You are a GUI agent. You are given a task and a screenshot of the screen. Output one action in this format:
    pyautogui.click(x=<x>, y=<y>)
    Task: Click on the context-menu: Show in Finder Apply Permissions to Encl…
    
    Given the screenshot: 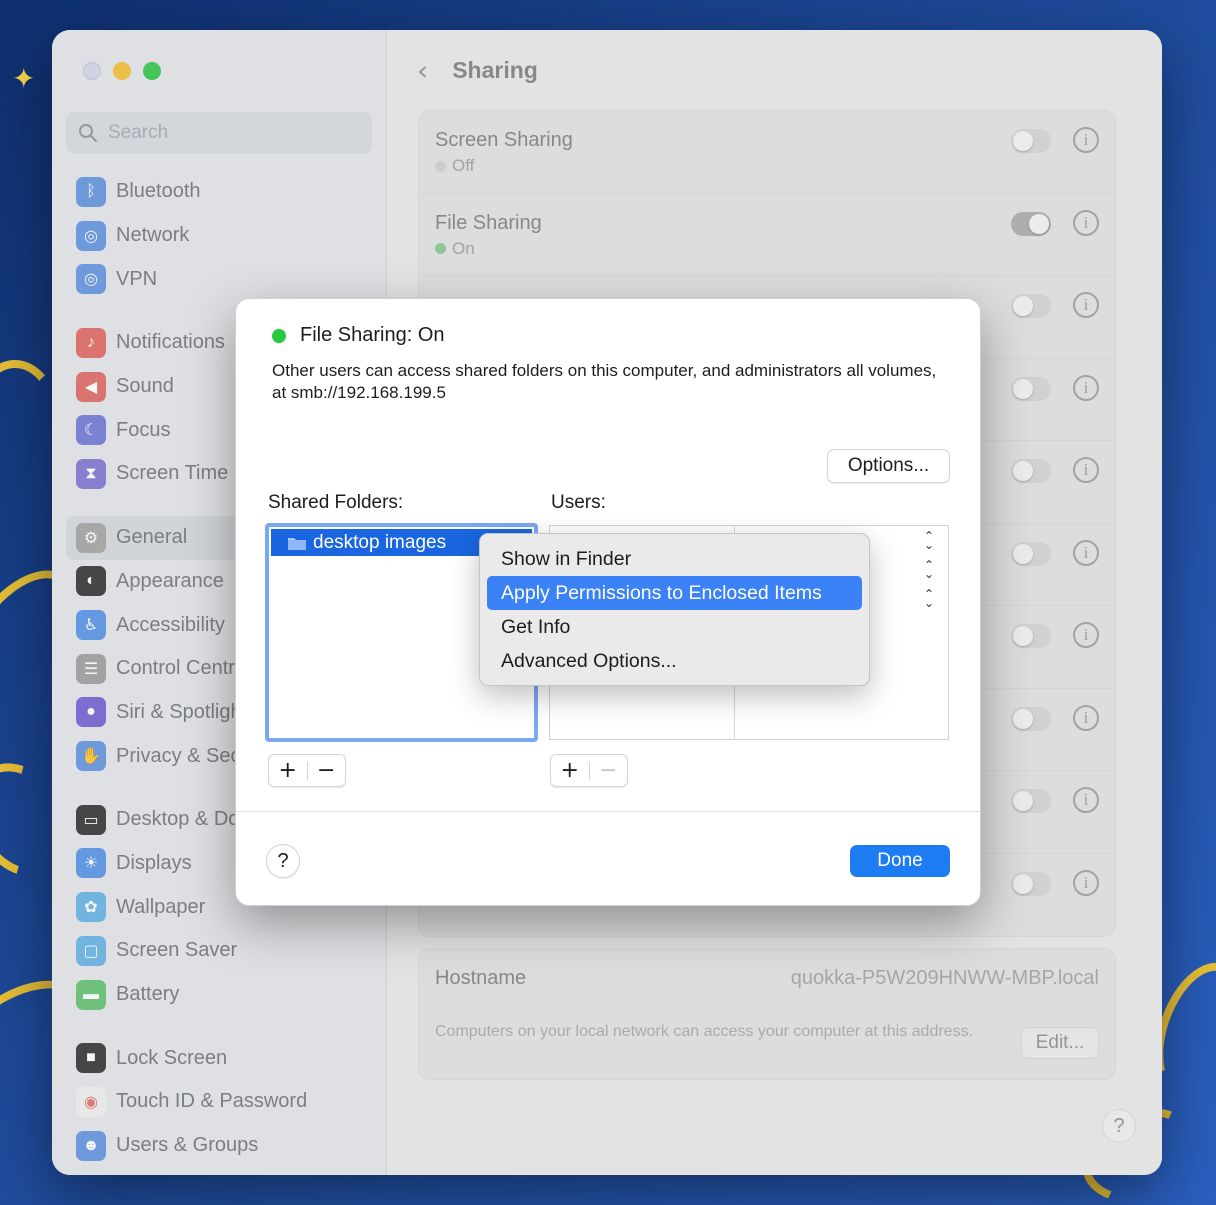 What is the action you would take?
    pyautogui.click(x=674, y=609)
    